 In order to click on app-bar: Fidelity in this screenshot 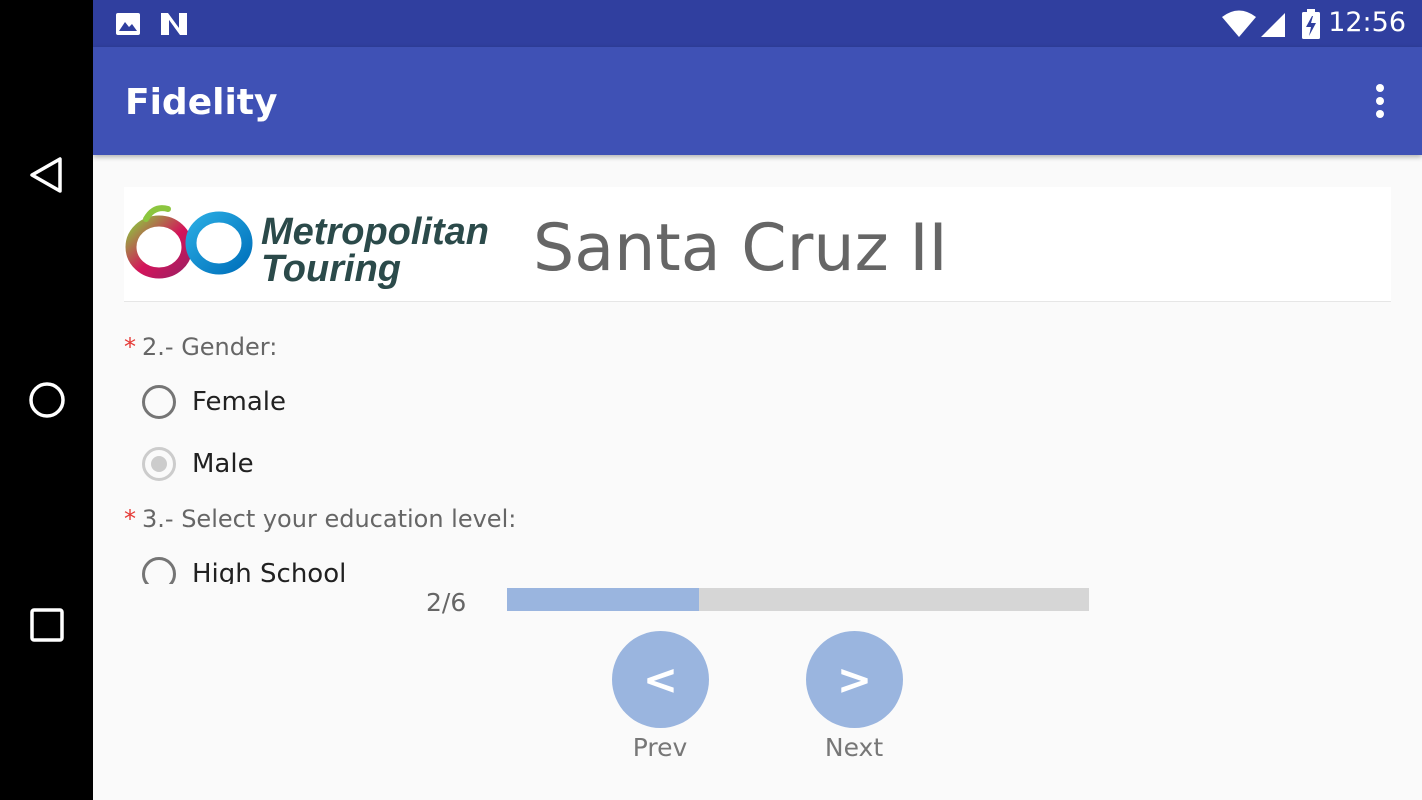, I will do `click(757, 101)`.